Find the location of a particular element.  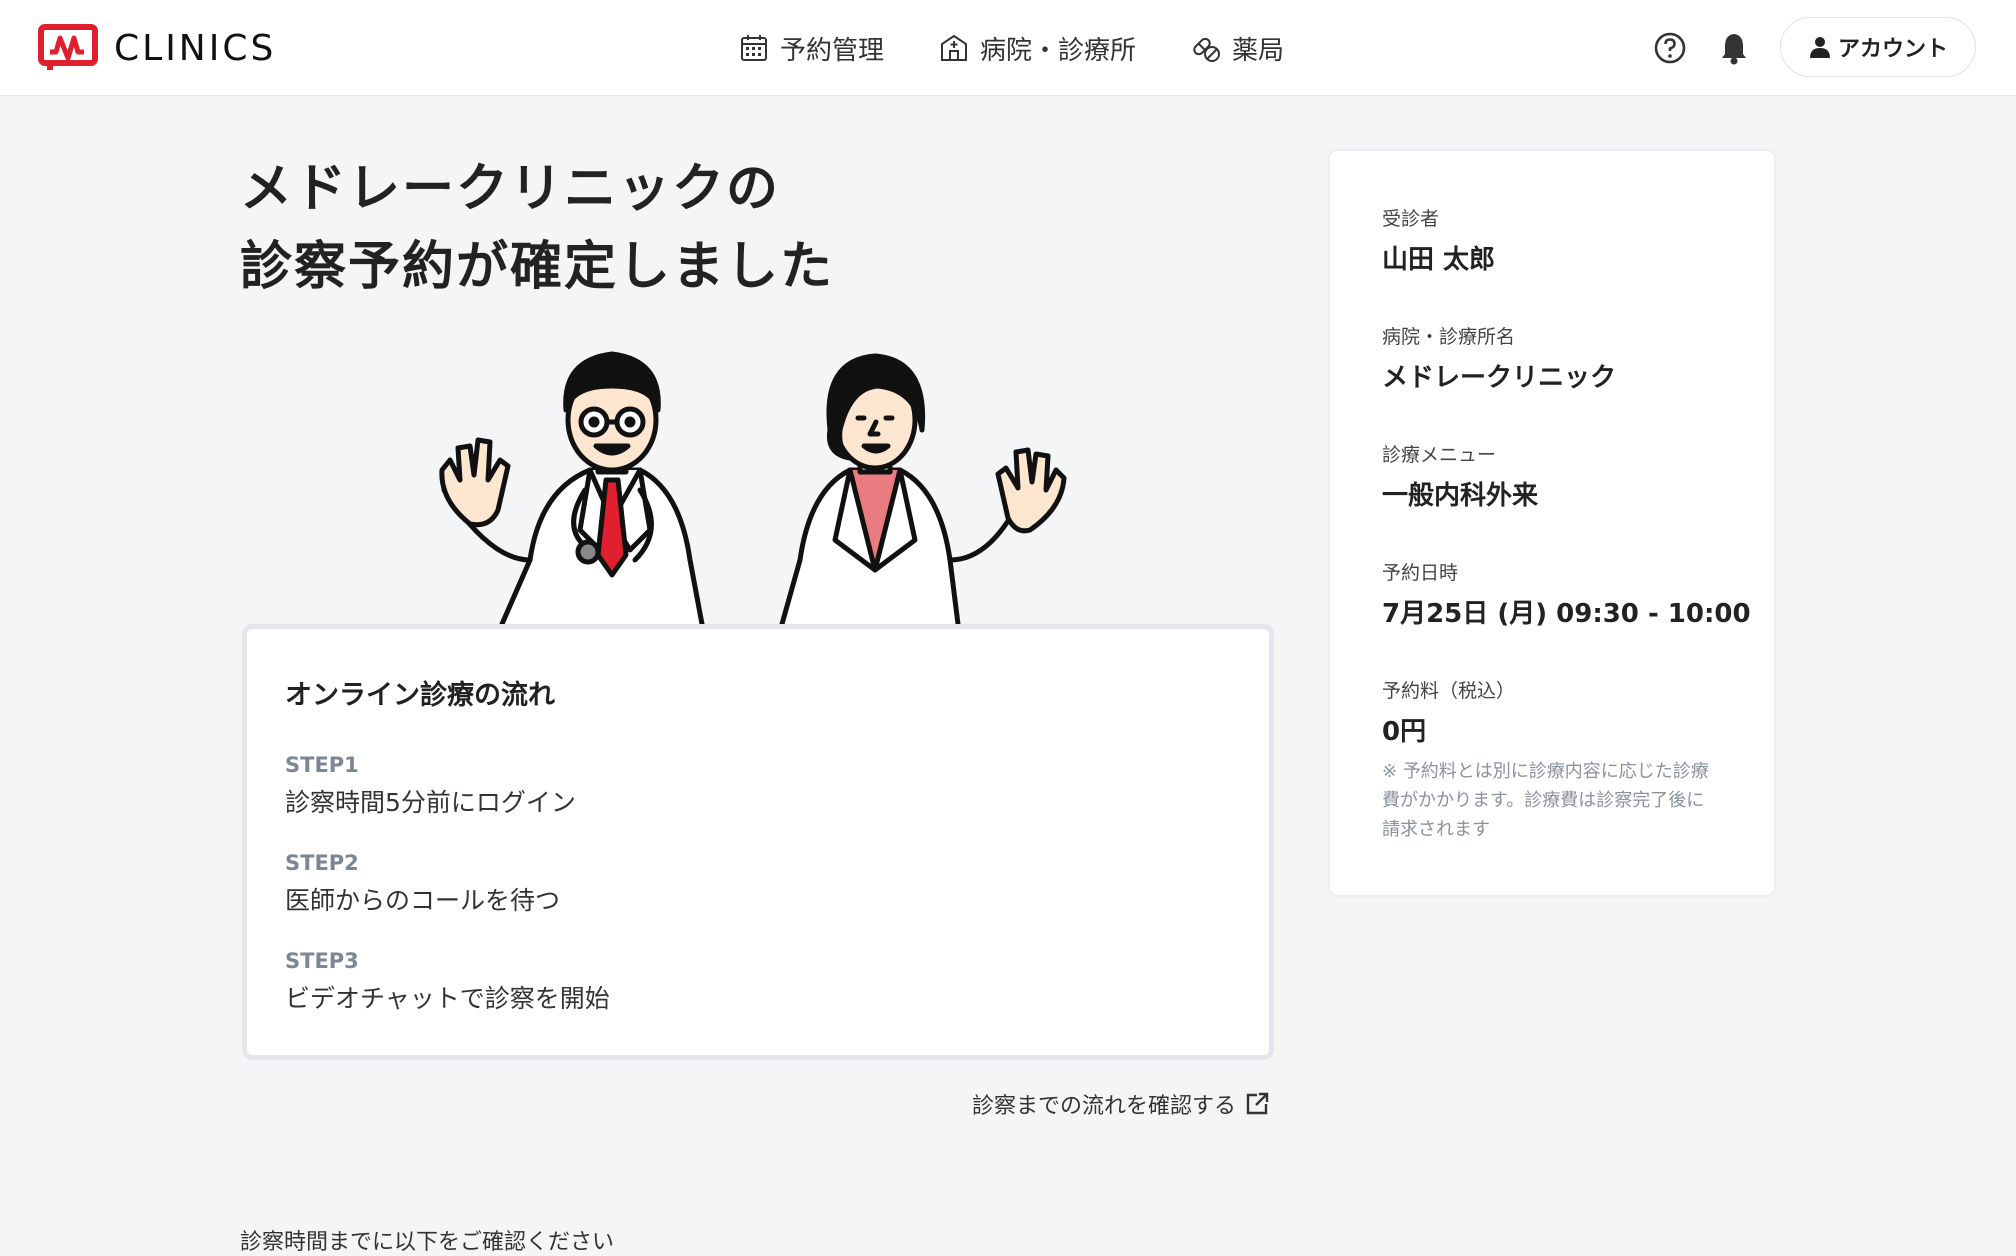

top-header: CLINICS 予約管理 病院・診療所 薬局 アカウント is located at coordinates (1008, 48).